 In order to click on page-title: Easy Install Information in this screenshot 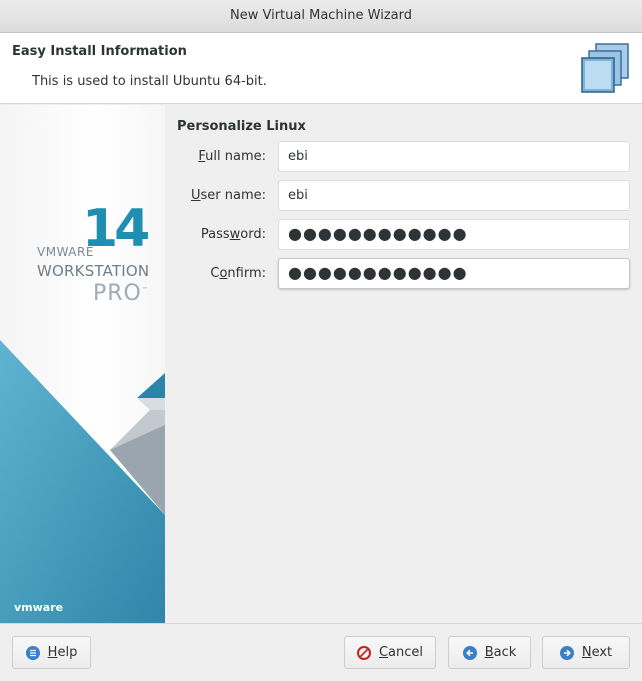, I will do `click(99, 51)`.